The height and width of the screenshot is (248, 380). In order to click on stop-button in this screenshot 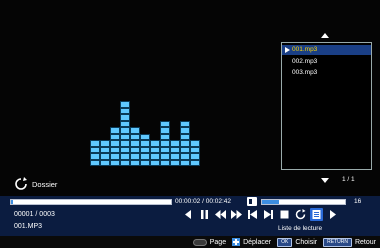, I will do `click(284, 214)`.